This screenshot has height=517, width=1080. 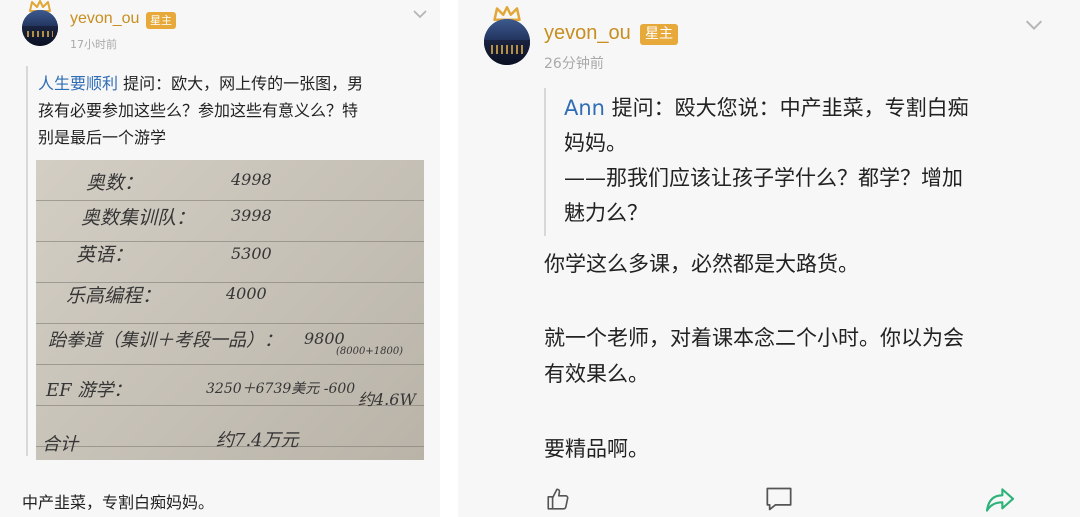 What do you see at coordinates (40, 25) in the screenshot?
I see `left-avatar` at bounding box center [40, 25].